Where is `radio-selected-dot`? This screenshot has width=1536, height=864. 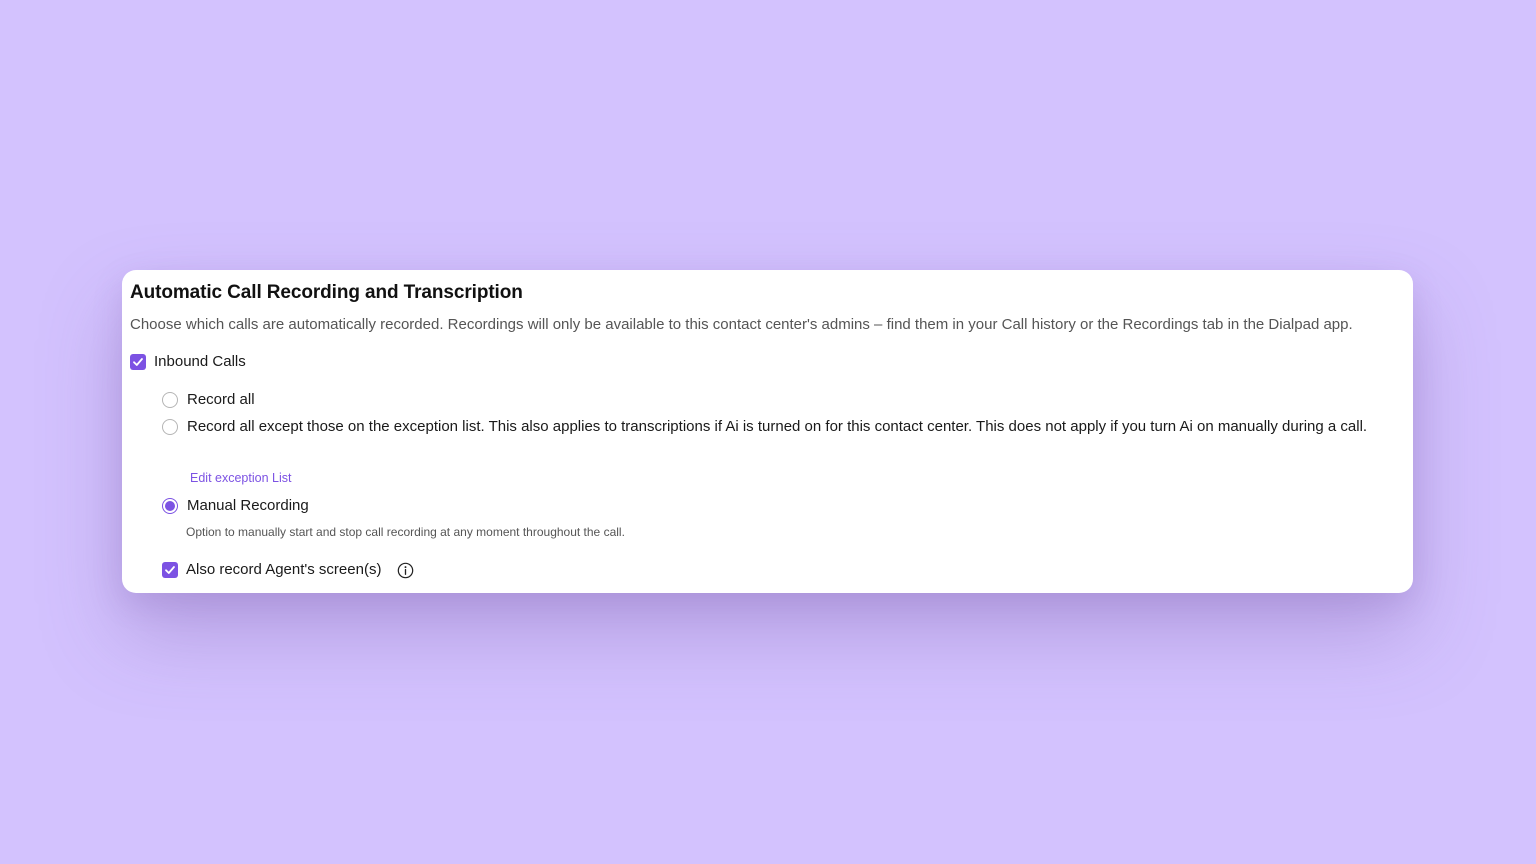
radio-selected-dot is located at coordinates (170, 506).